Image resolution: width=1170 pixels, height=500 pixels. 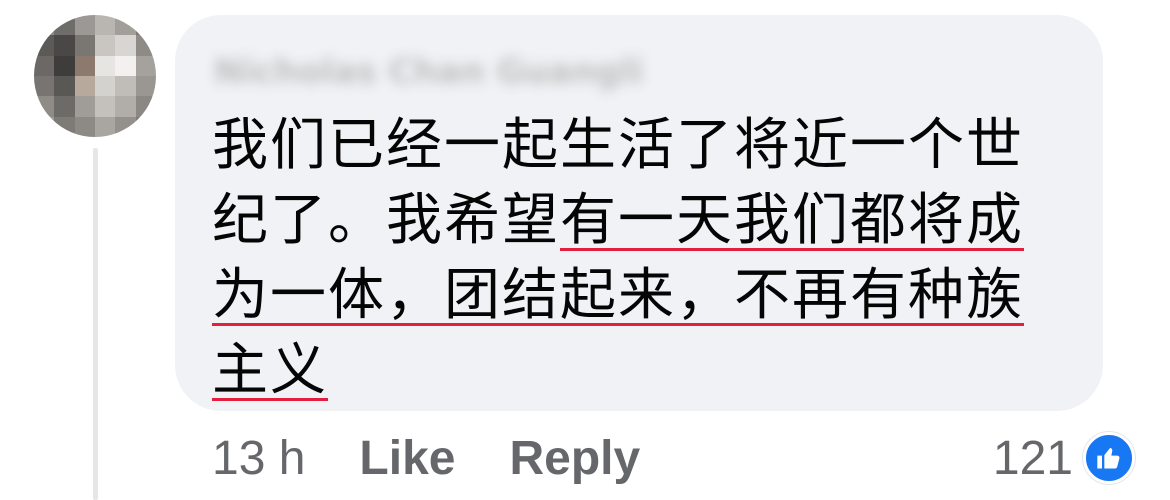 I want to click on comment-text-plain: 纪了。我希望, so click(x=386, y=220).